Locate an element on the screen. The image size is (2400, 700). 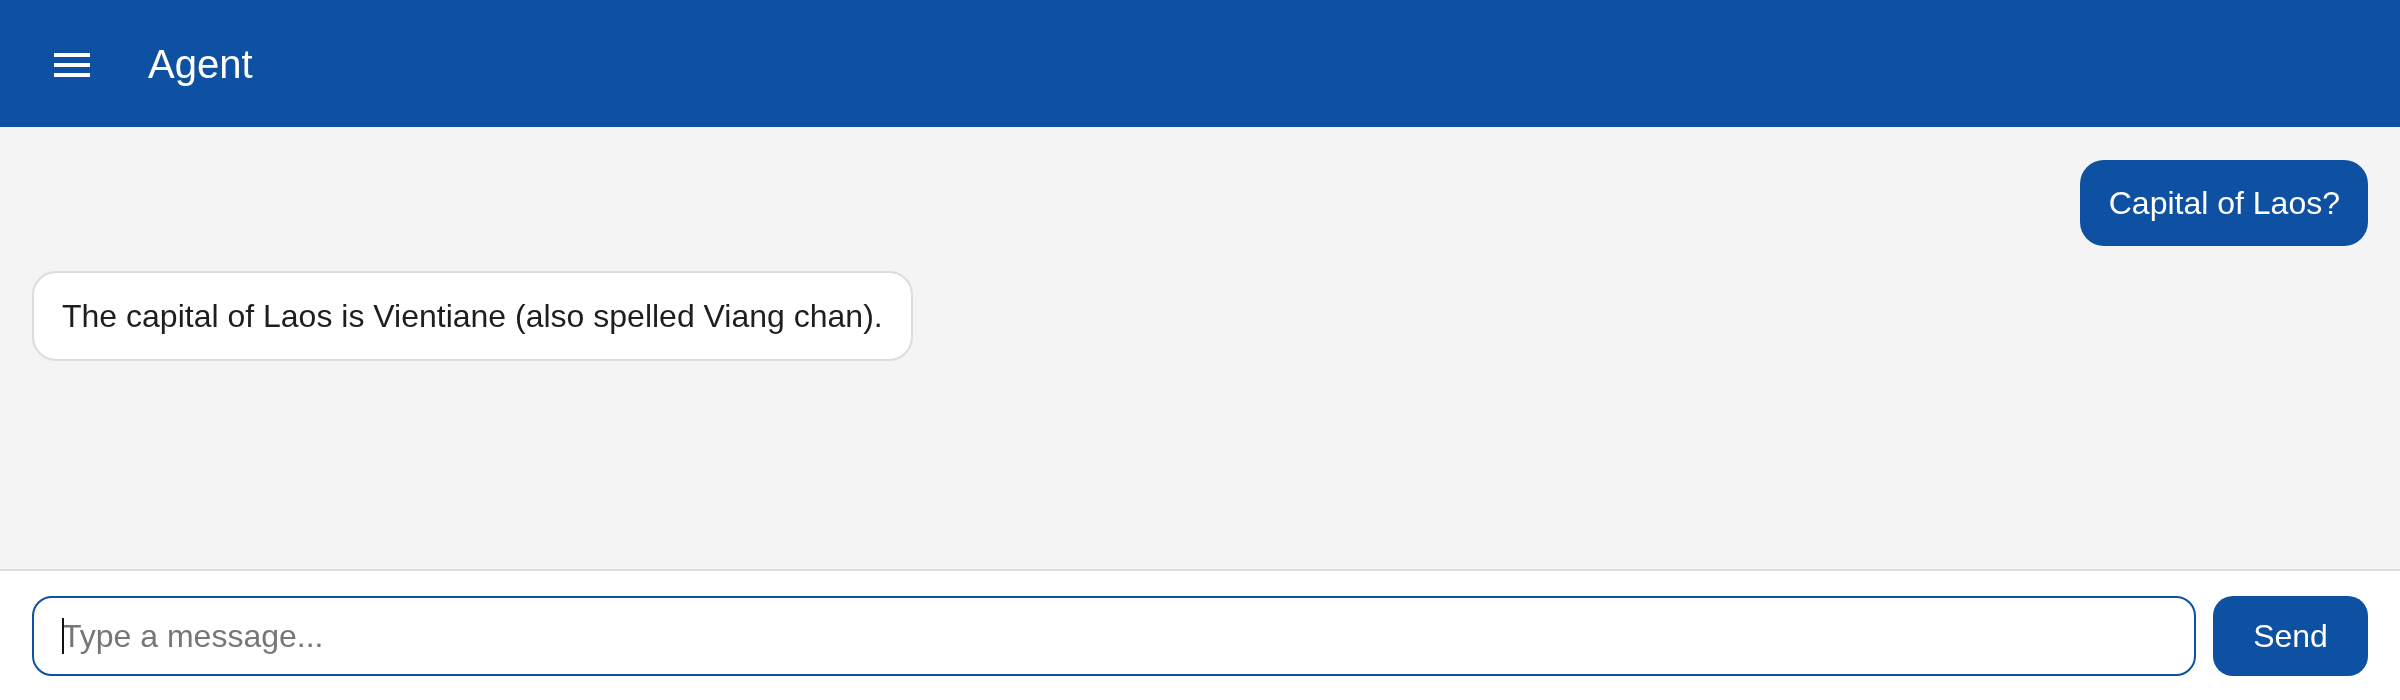
send-button: Send is located at coordinates (2290, 636).